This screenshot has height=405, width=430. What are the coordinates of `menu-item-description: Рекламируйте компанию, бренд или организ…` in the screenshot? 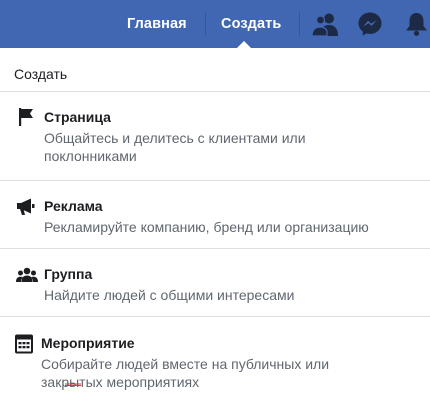 It's located at (206, 227).